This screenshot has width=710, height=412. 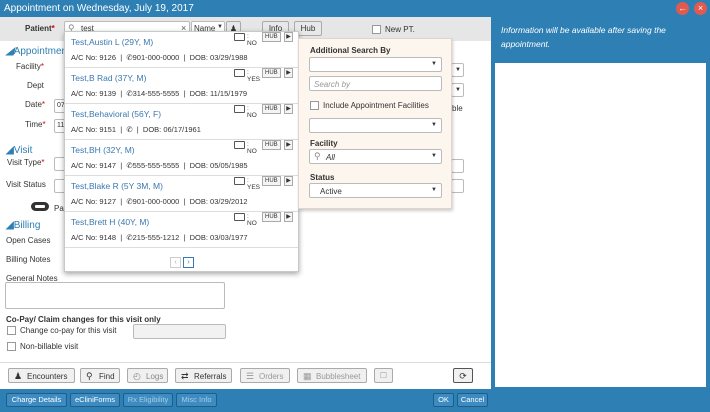 What do you see at coordinates (210, 376) in the screenshot?
I see `referrals-label: Referrals` at bounding box center [210, 376].